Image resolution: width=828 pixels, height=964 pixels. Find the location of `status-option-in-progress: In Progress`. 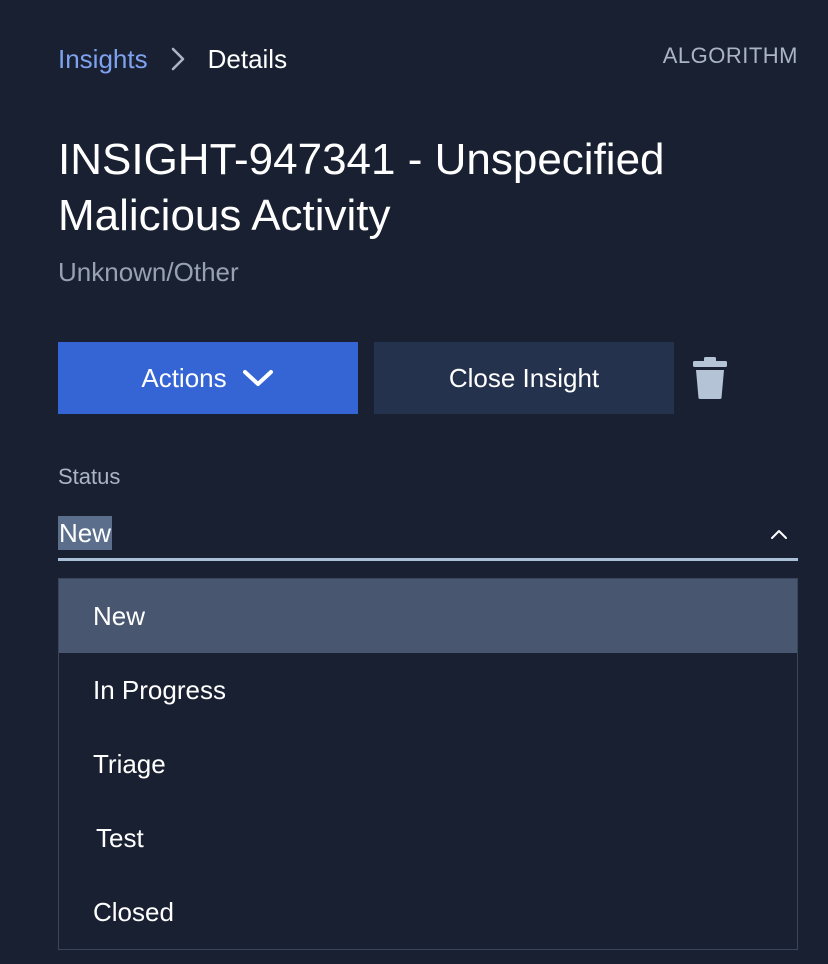

status-option-in-progress: In Progress is located at coordinates (428, 690).